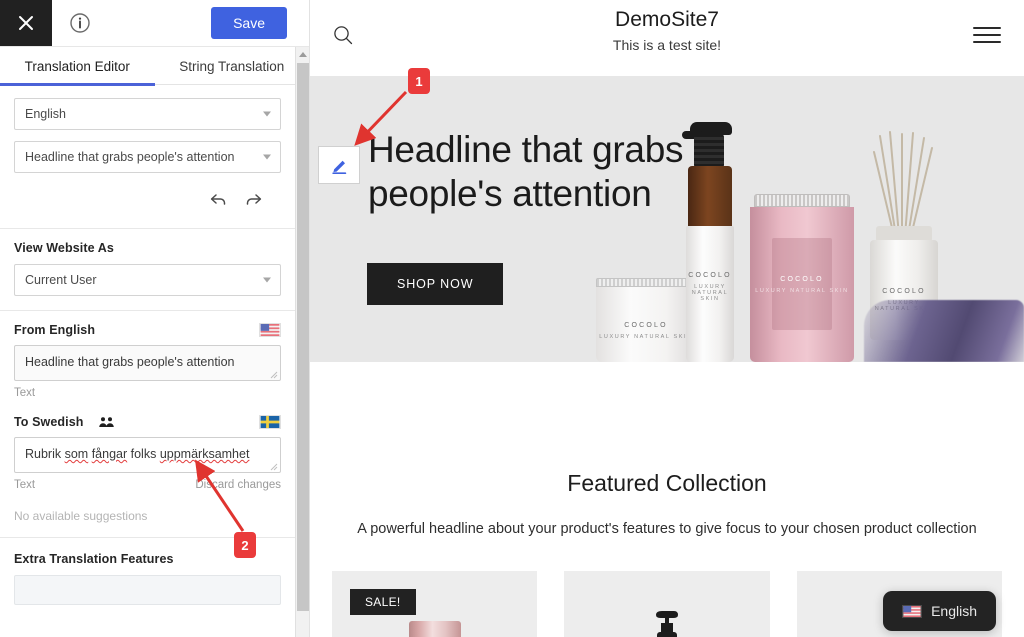  I want to click on people-icon, so click(106, 422).